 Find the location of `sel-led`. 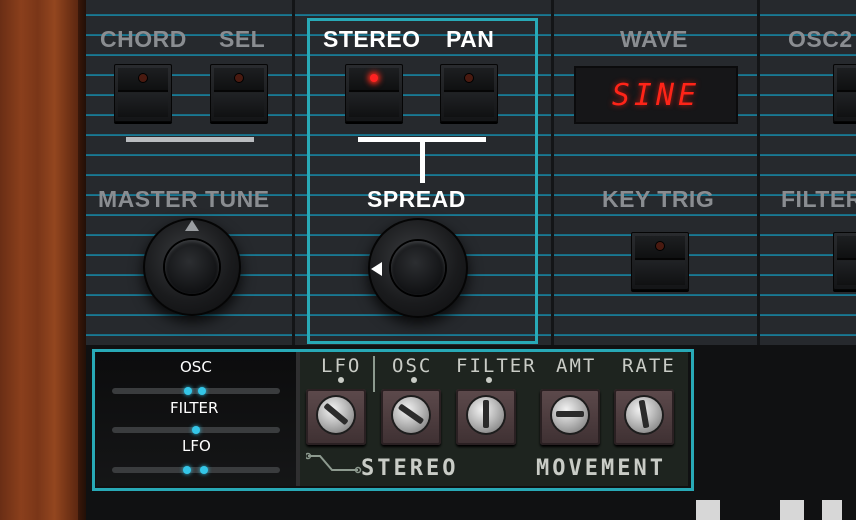

sel-led is located at coordinates (239, 78).